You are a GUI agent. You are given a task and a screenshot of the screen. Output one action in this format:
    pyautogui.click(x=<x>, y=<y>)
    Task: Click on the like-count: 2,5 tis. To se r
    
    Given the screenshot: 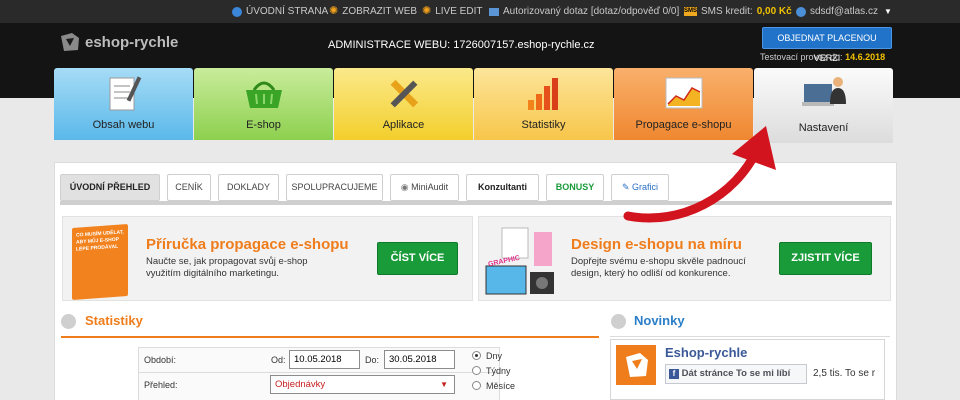 What is the action you would take?
    pyautogui.click(x=844, y=373)
    